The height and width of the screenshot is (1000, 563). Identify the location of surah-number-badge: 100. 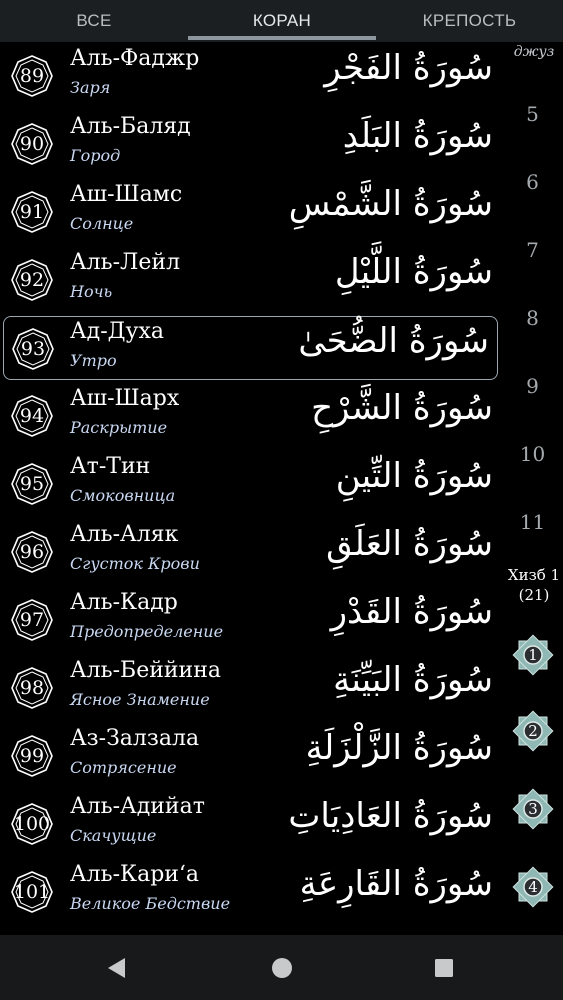
(32, 824).